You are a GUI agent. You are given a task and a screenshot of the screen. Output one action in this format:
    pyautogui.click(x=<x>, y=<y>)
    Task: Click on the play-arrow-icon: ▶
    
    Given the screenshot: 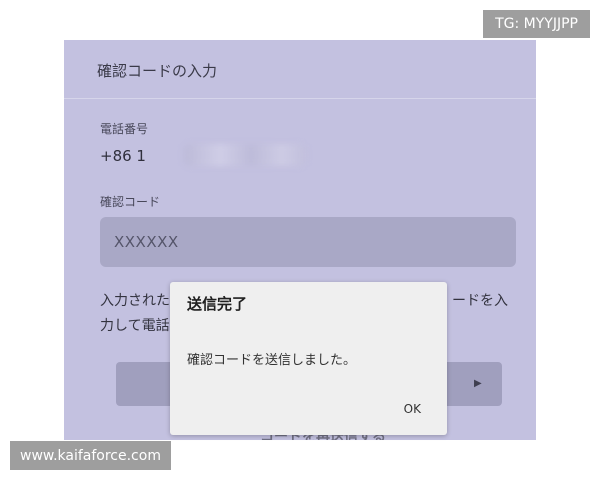 What is the action you would take?
    pyautogui.click(x=478, y=383)
    